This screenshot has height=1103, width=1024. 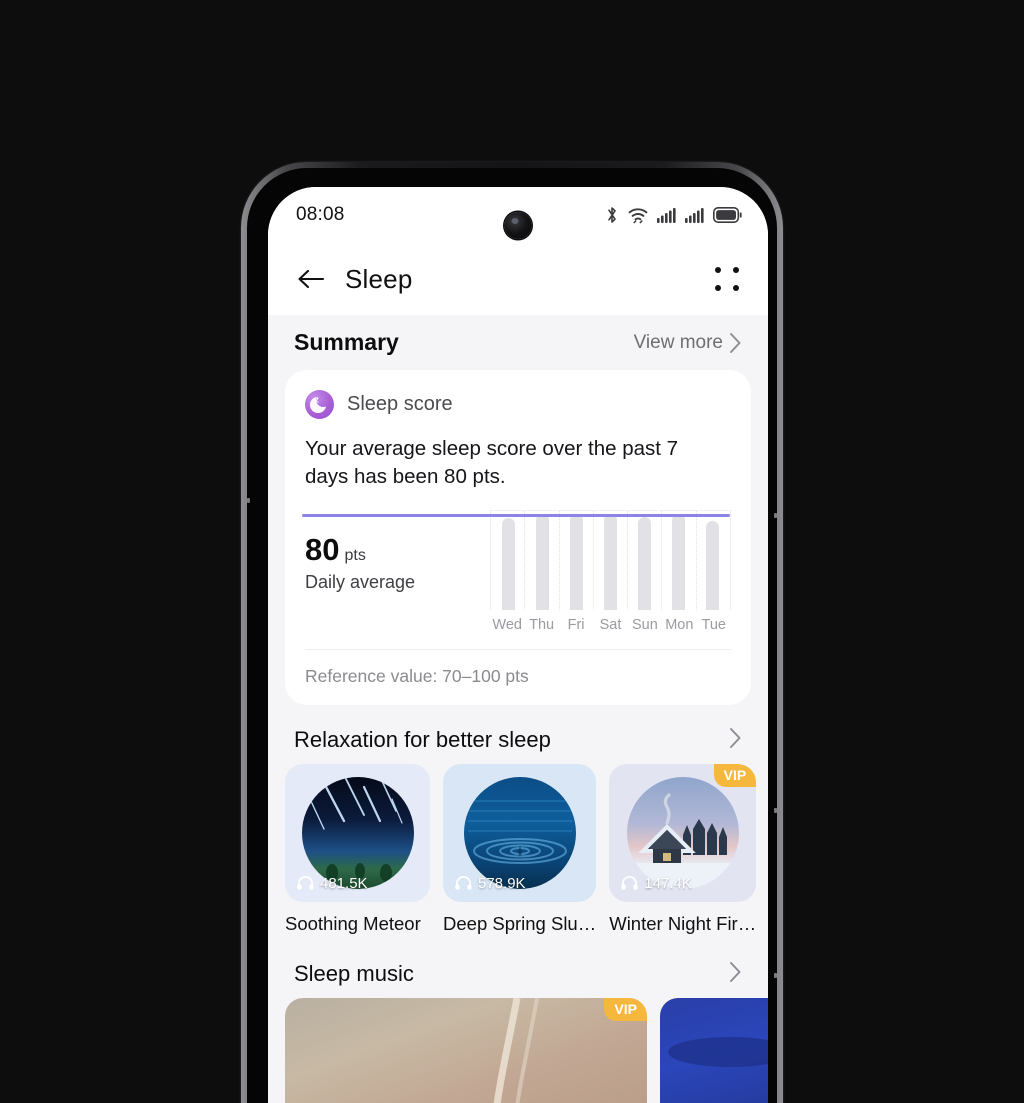 I want to click on relaxation-card-tile: 481.5K, so click(x=357, y=832).